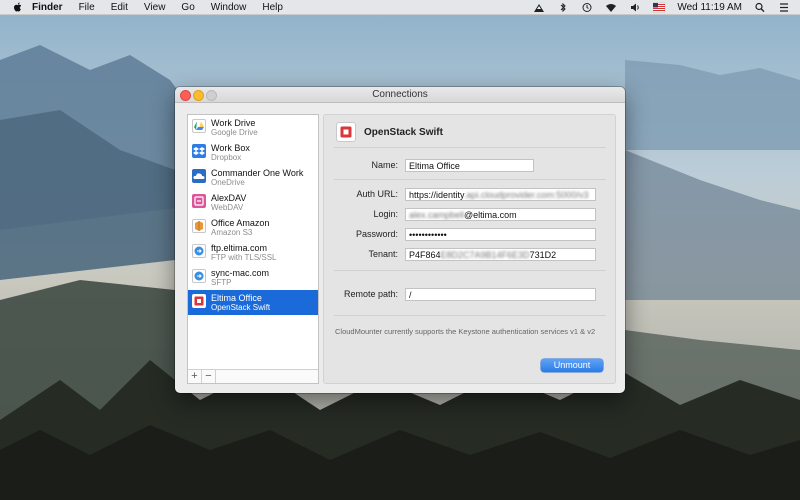  What do you see at coordinates (253, 152) in the screenshot?
I see `connection-item-work-box: Work Box Dropbox` at bounding box center [253, 152].